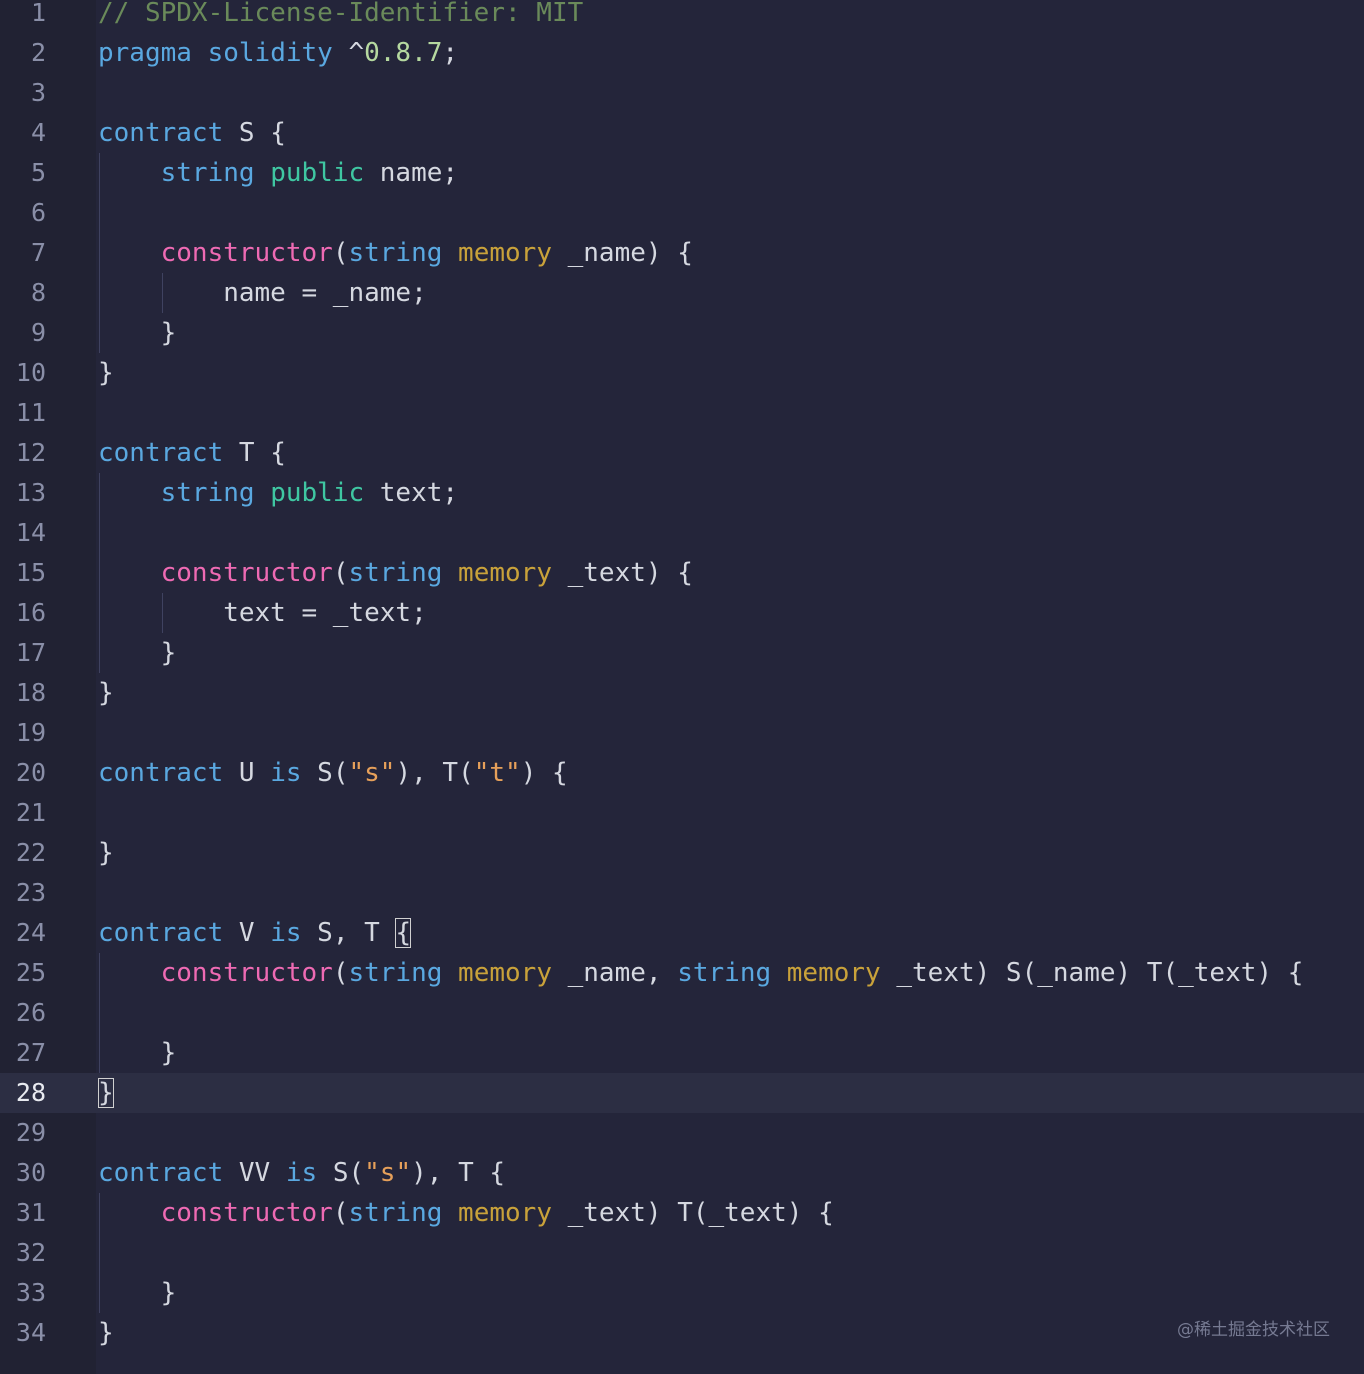 The width and height of the screenshot is (1364, 1374). Describe the element at coordinates (30, 1092) in the screenshot. I see `line-number: 28` at that location.